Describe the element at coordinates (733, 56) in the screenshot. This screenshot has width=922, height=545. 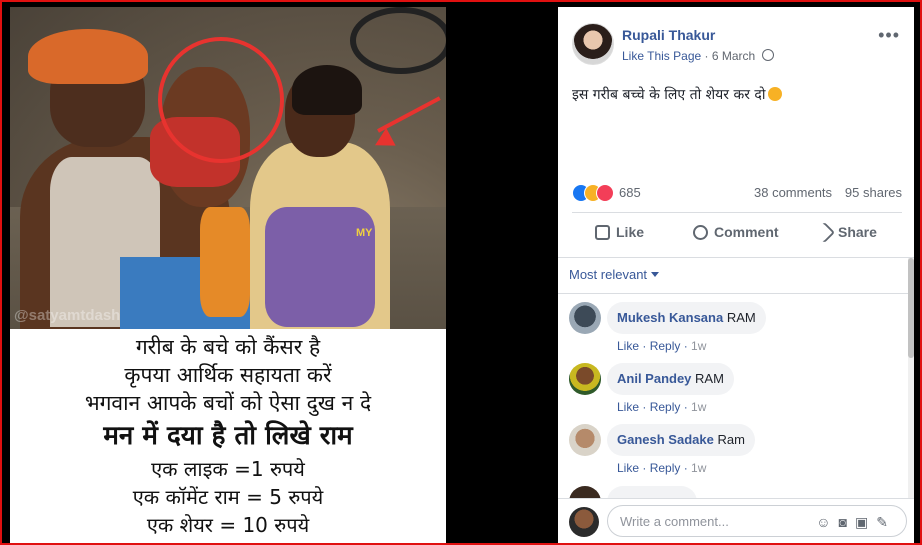
I see `post-date: 6 March` at that location.